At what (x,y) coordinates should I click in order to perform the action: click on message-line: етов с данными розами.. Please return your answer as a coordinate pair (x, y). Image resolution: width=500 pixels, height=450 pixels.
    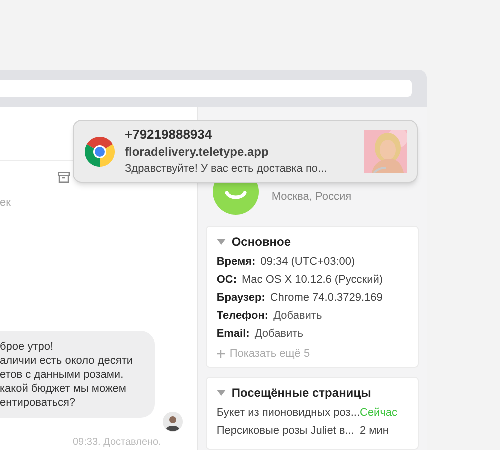
    Looking at the image, I should click on (62, 375).